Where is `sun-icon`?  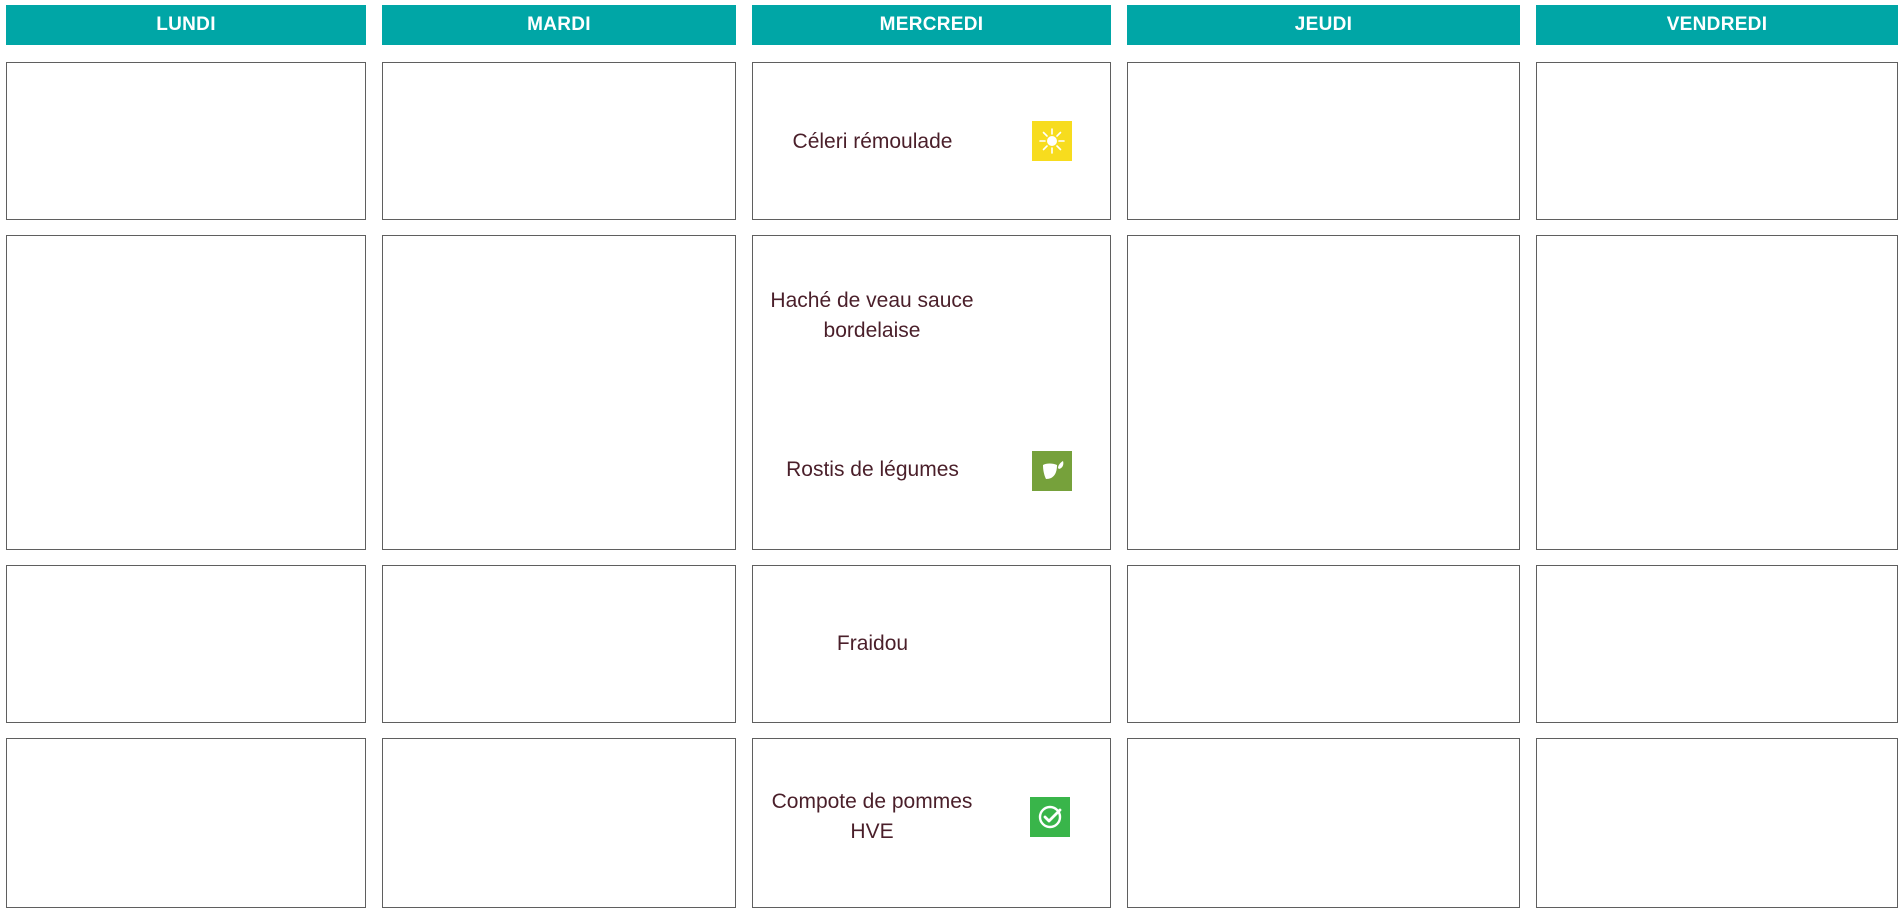
sun-icon is located at coordinates (1052, 141).